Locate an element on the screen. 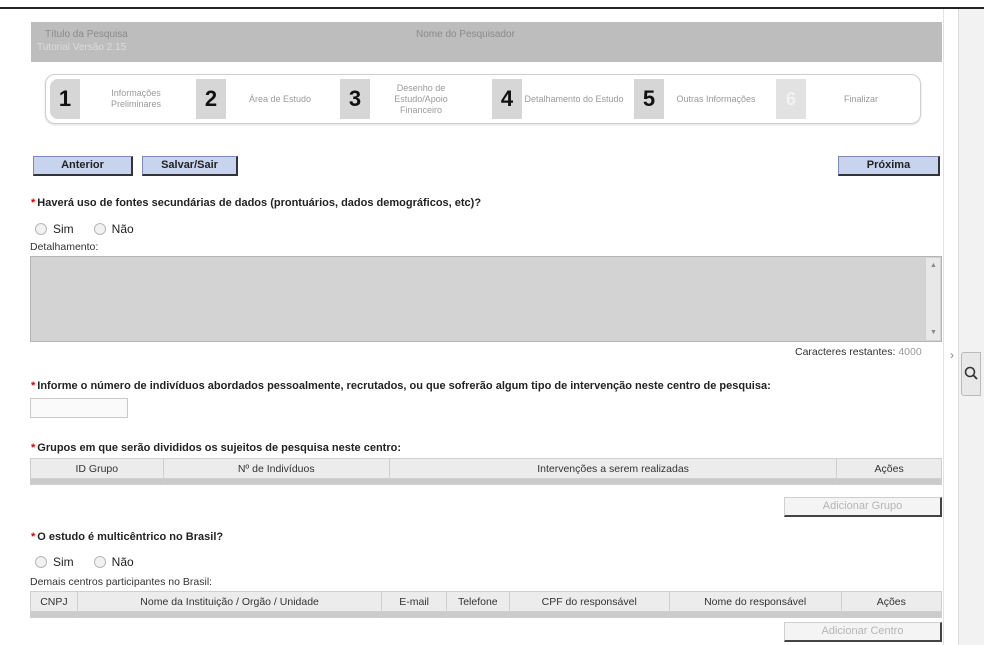  characters-remaining-label: Caracteres restantes: is located at coordinates (845, 352).